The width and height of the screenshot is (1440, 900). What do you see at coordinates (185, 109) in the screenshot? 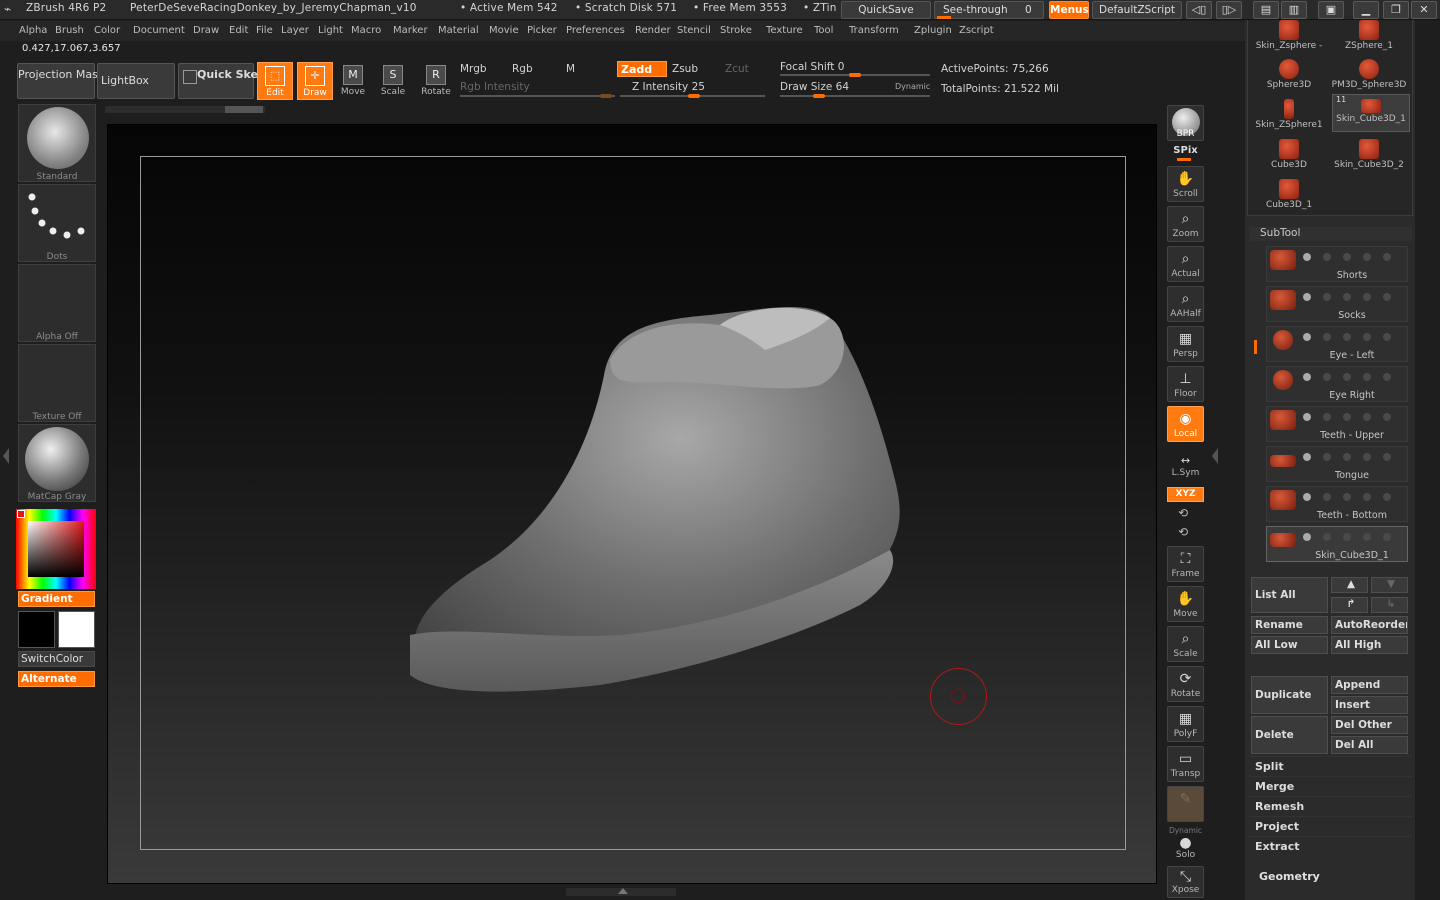
I see `tray-scroller` at bounding box center [185, 109].